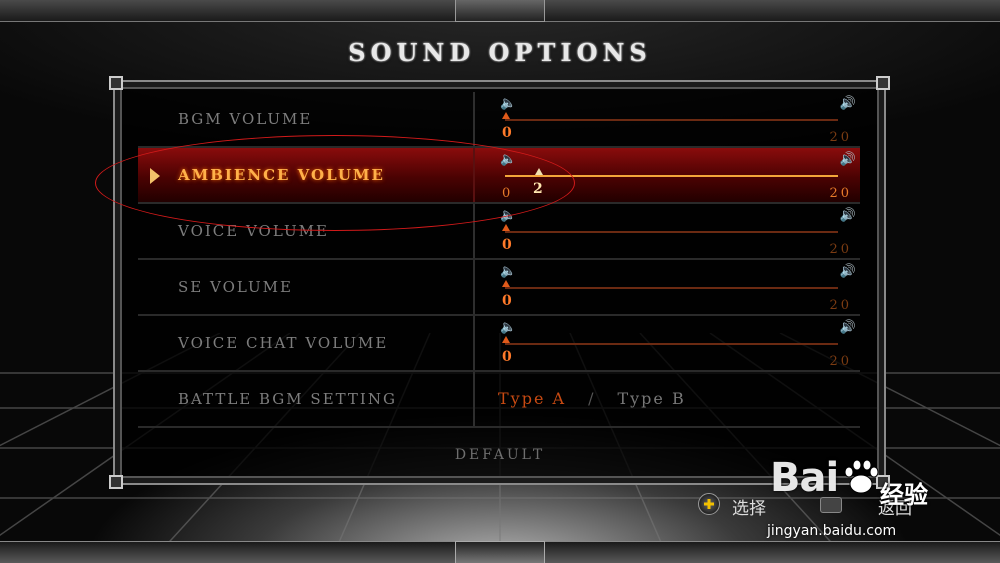 The height and width of the screenshot is (563, 1000). Describe the element at coordinates (500, 52) in the screenshot. I see `page-title: SOUND OPTIONS` at that location.